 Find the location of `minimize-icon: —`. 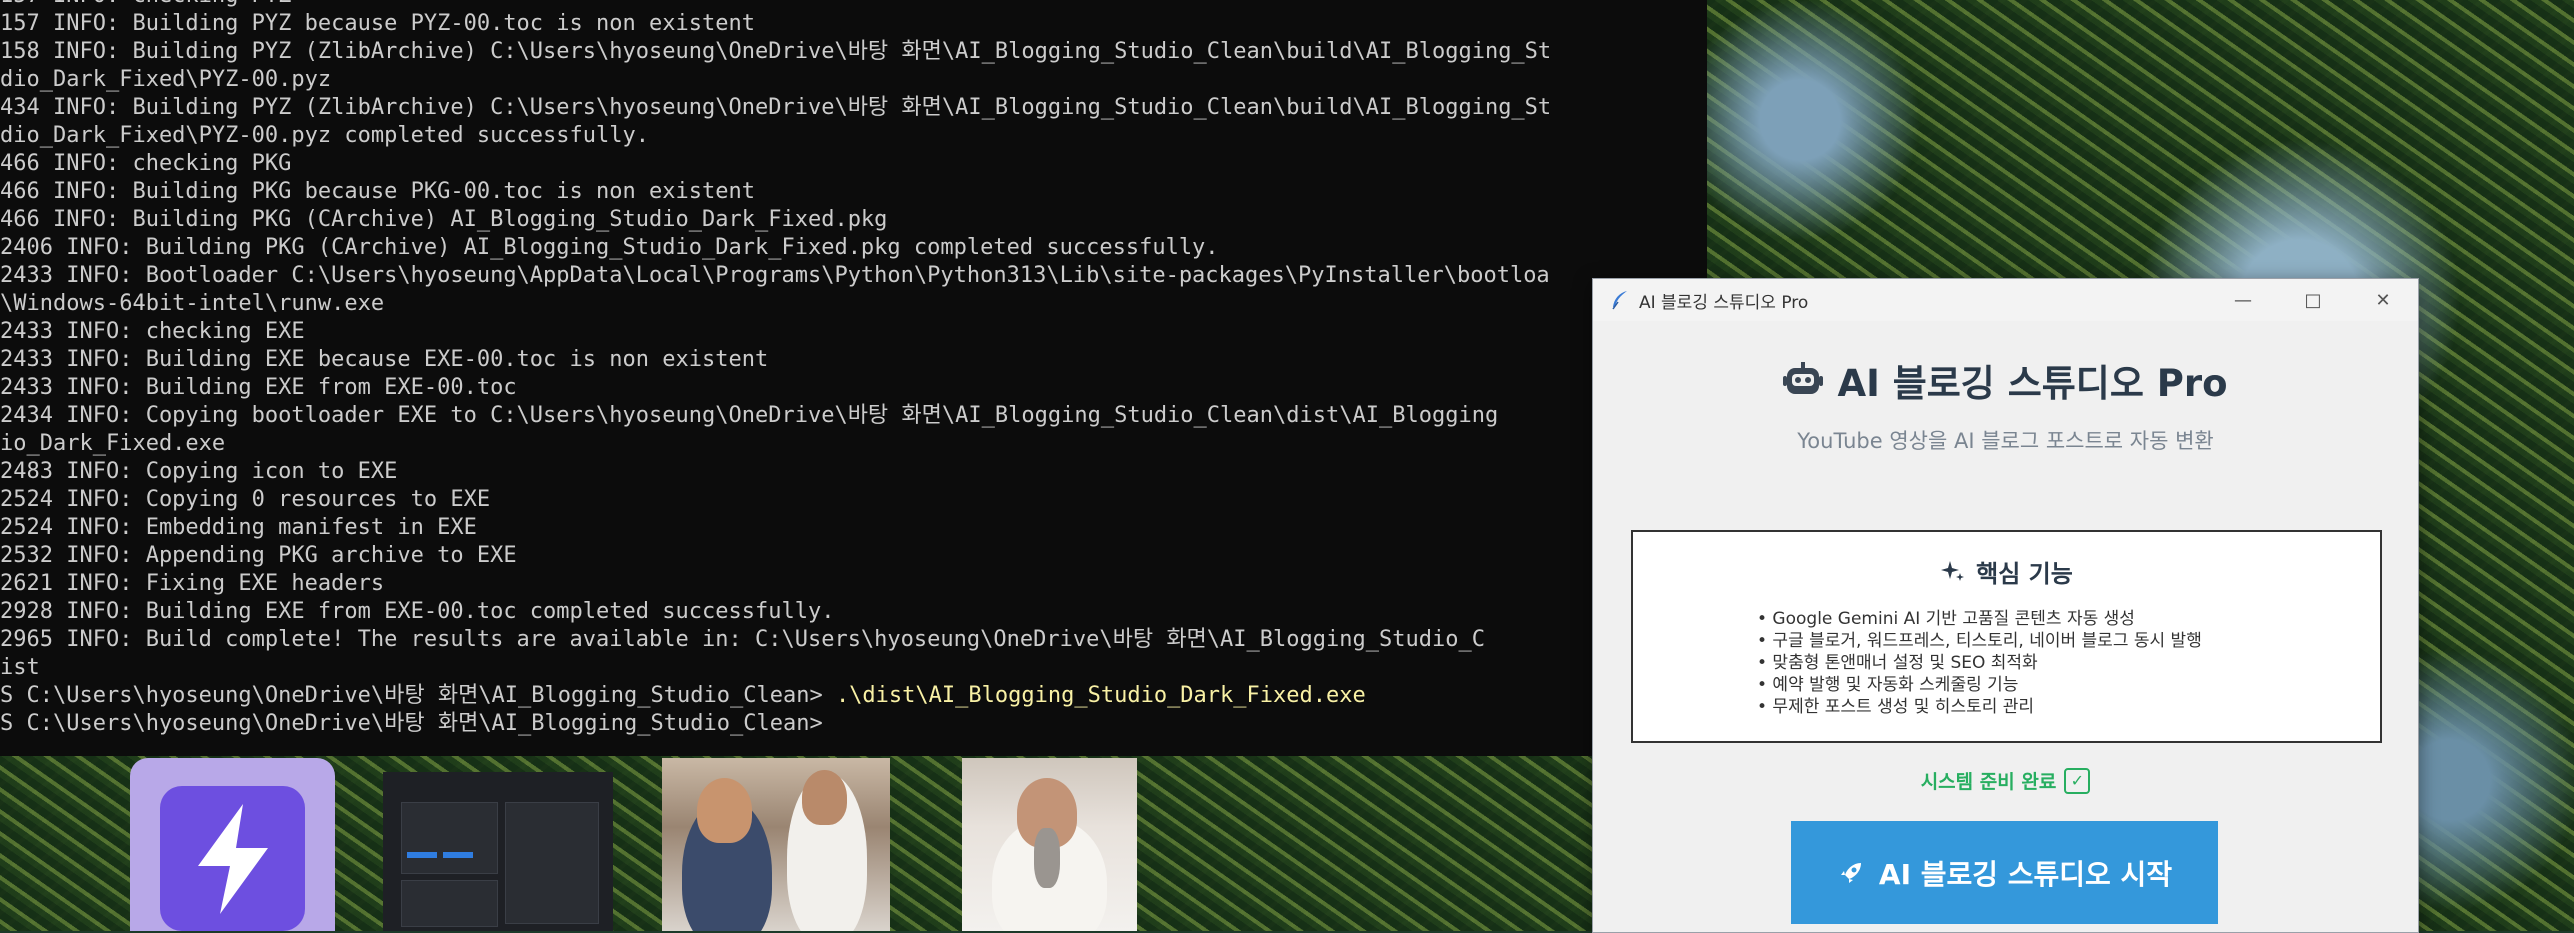

minimize-icon: — is located at coordinates (2243, 300).